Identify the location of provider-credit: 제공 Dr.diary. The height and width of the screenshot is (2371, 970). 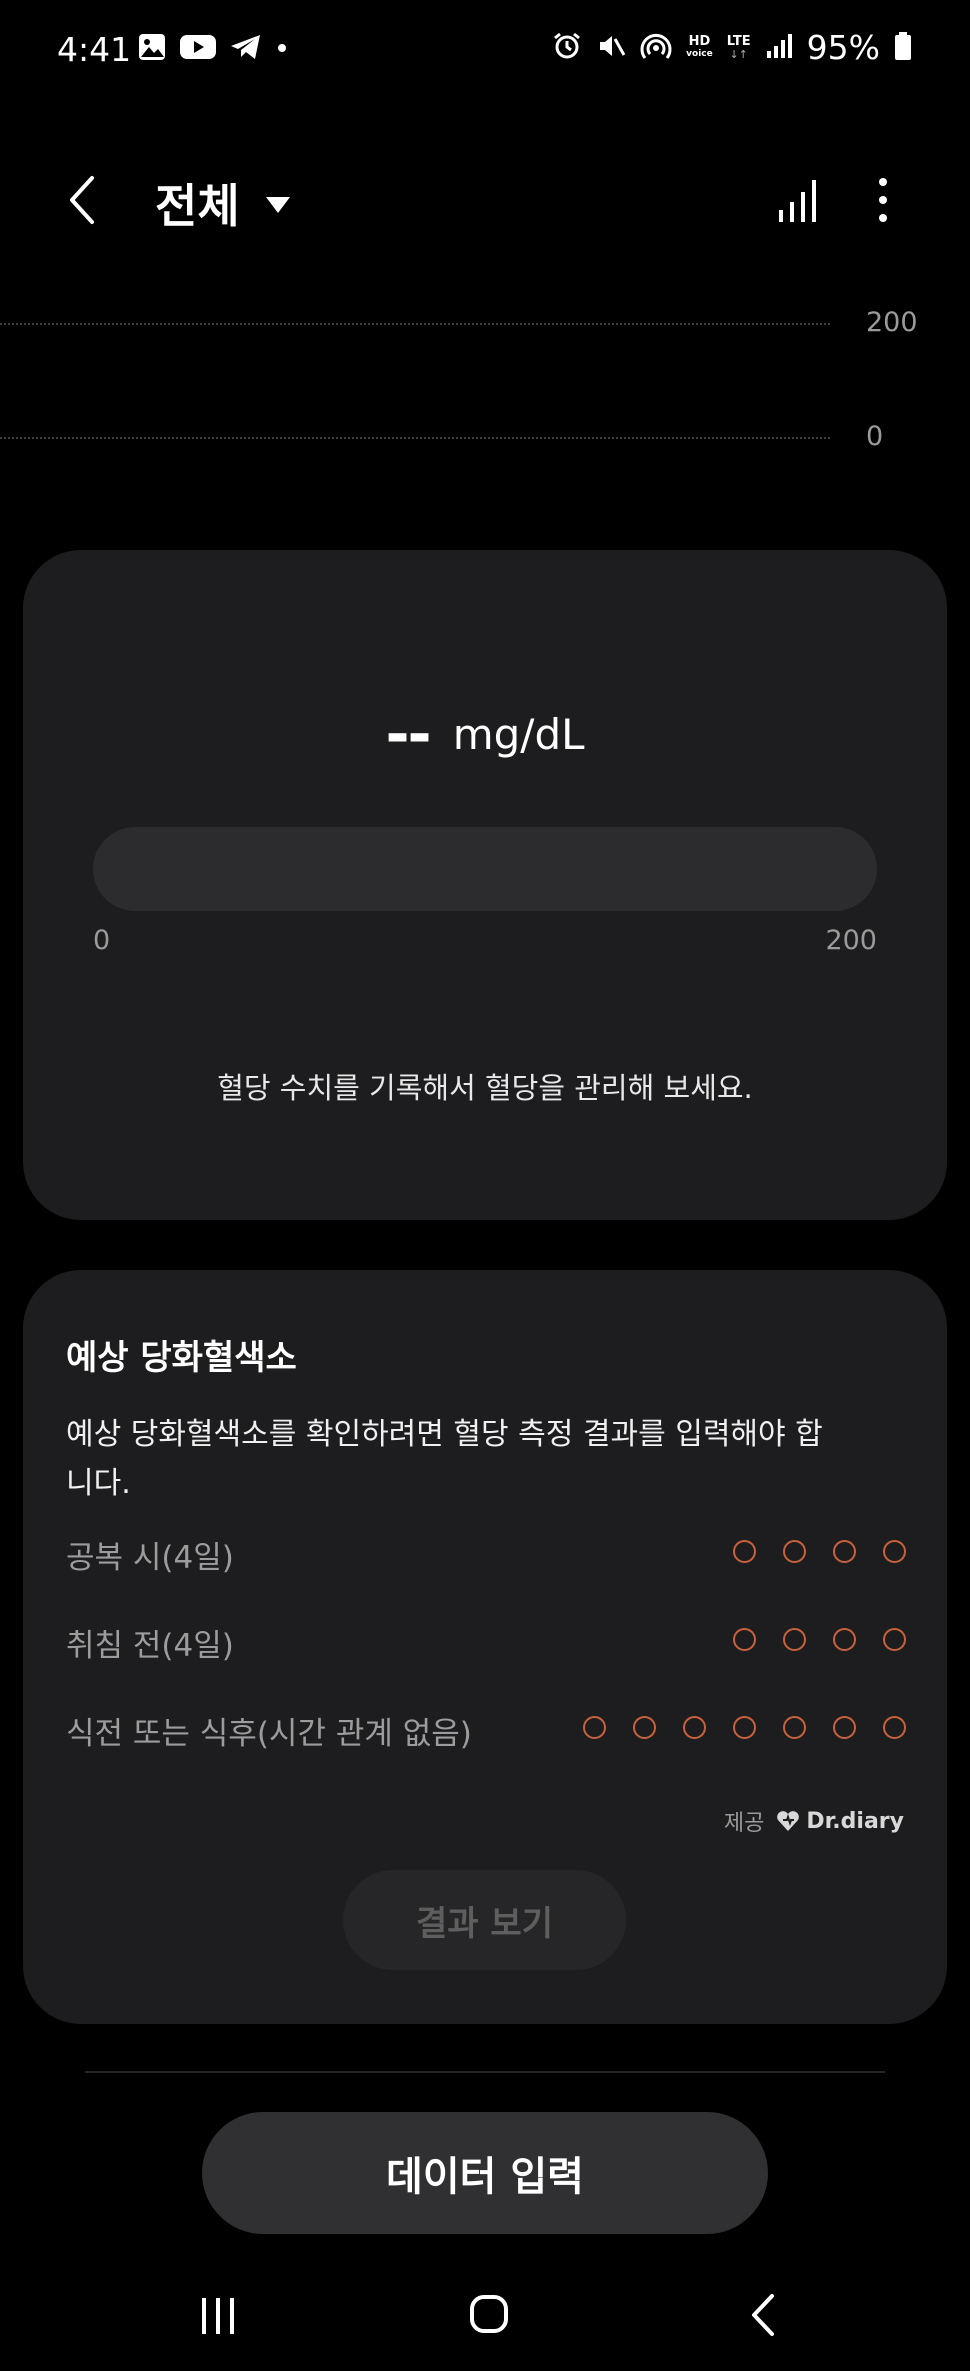
(814, 1821).